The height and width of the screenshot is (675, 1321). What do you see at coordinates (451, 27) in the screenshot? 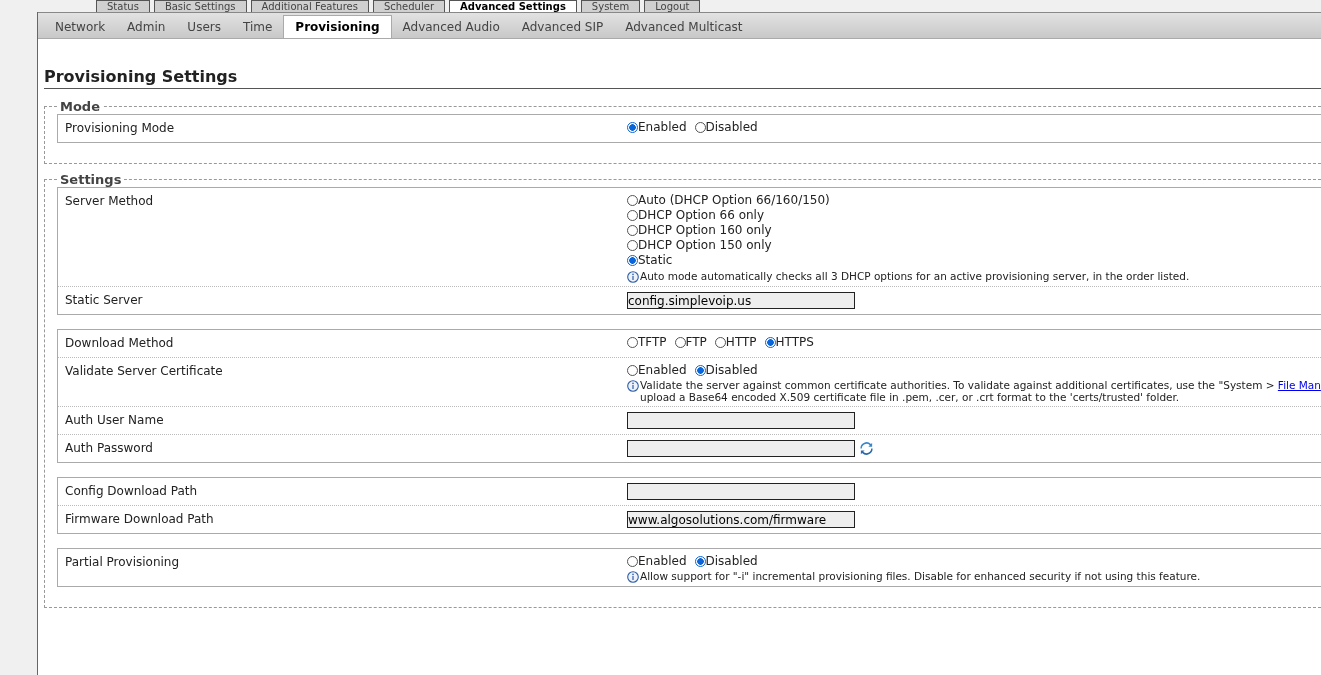
I see `sub-tab: Advanced Audio` at bounding box center [451, 27].